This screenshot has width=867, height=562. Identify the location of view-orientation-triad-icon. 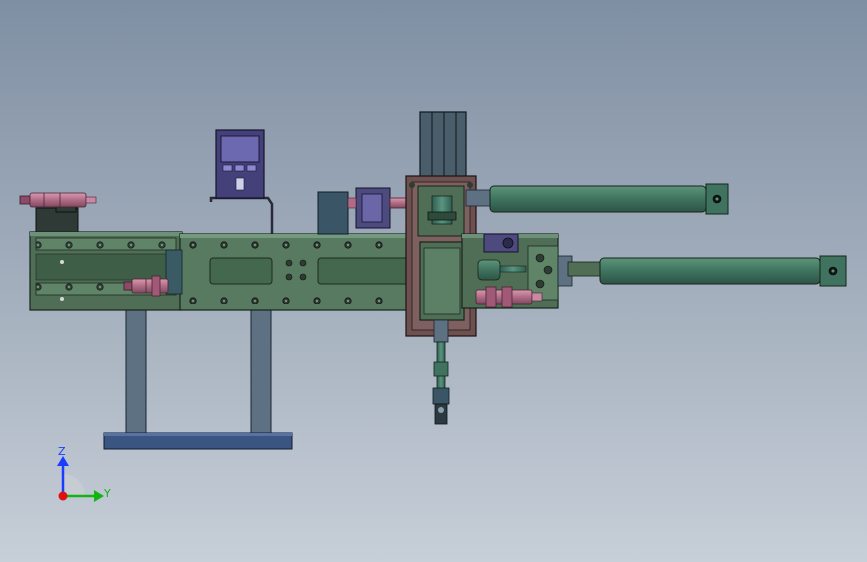
(80, 479).